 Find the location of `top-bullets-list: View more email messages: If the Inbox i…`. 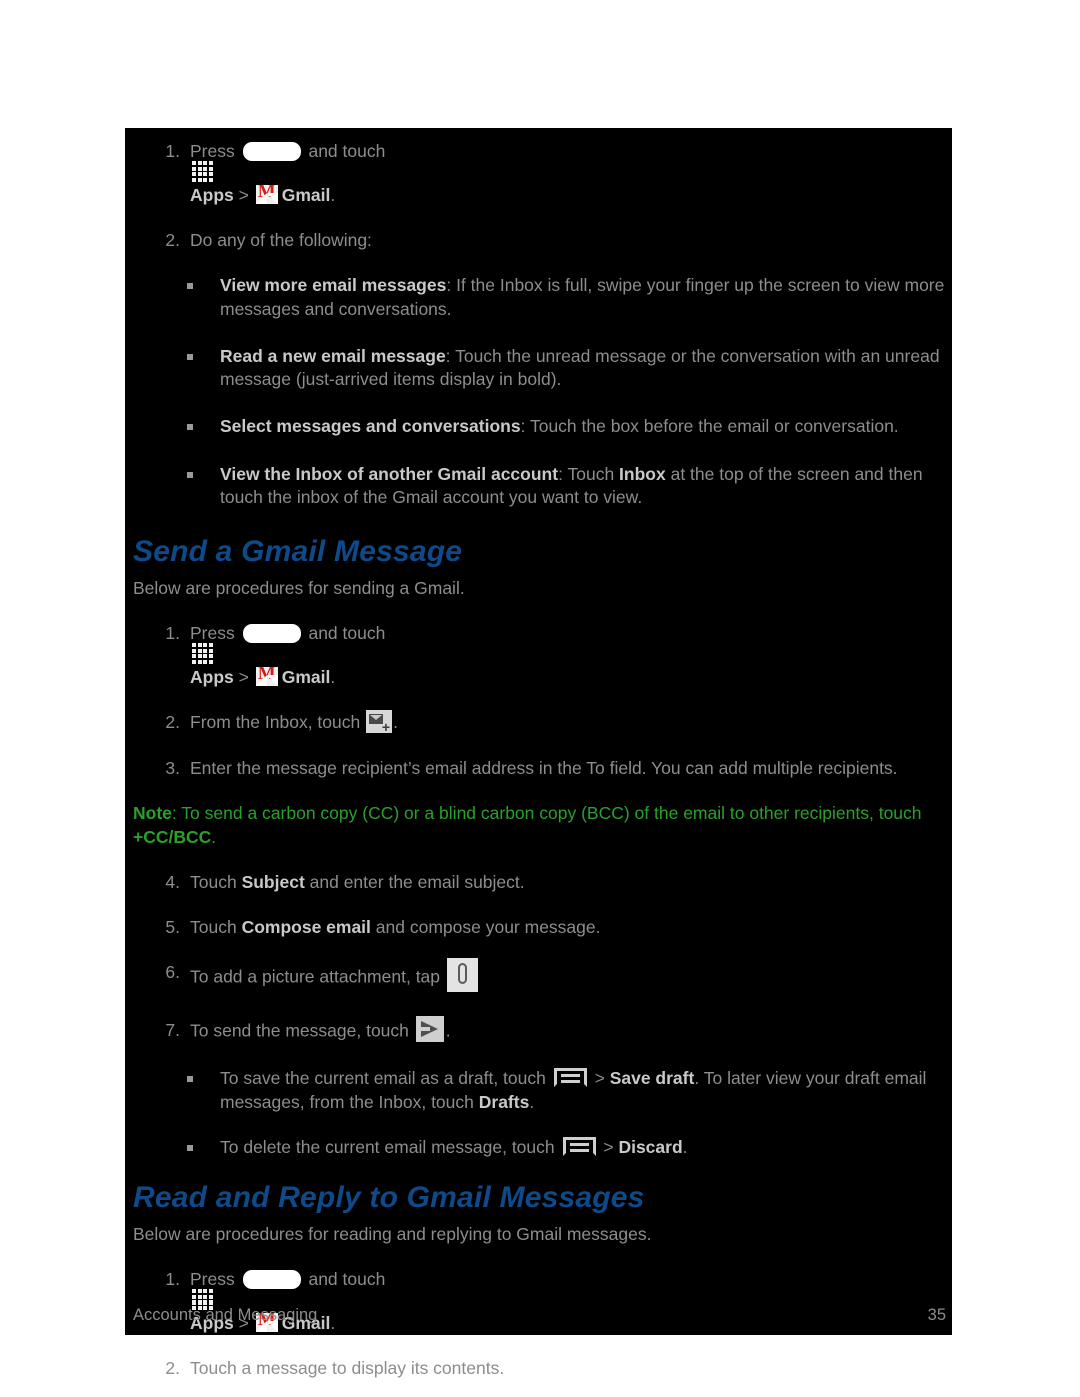

top-bullets-list: View more email messages: If the Inbox i… is located at coordinates (536, 391).